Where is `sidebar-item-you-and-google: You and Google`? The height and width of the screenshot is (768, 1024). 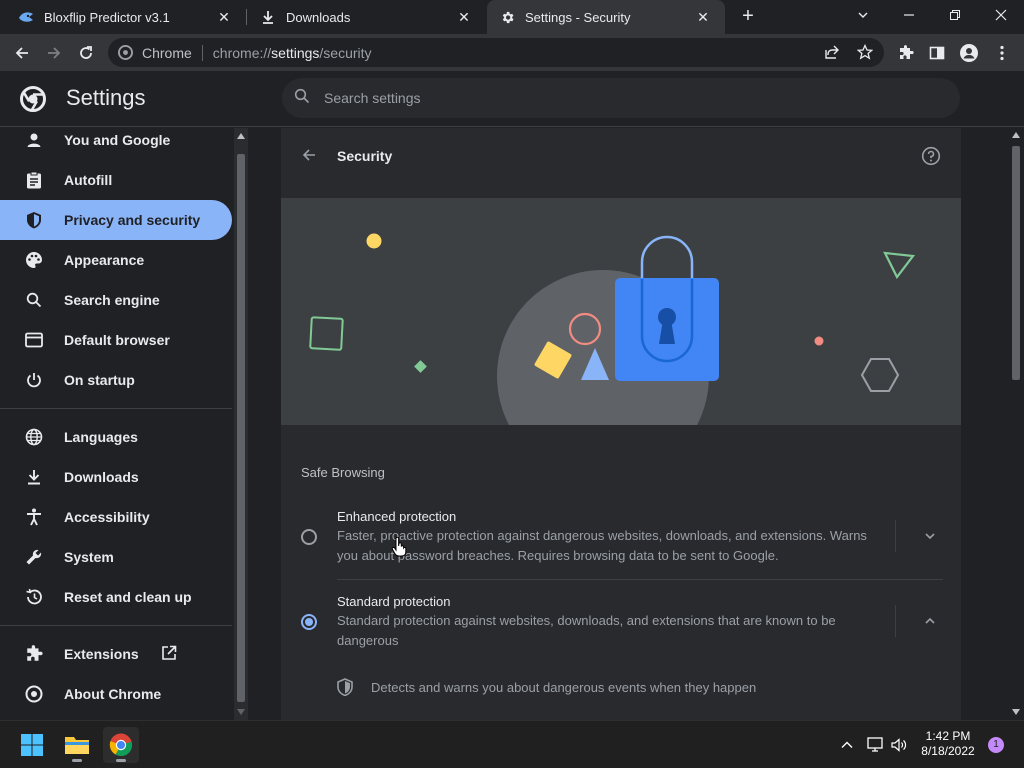 sidebar-item-you-and-google: You and Google is located at coordinates (116, 140).